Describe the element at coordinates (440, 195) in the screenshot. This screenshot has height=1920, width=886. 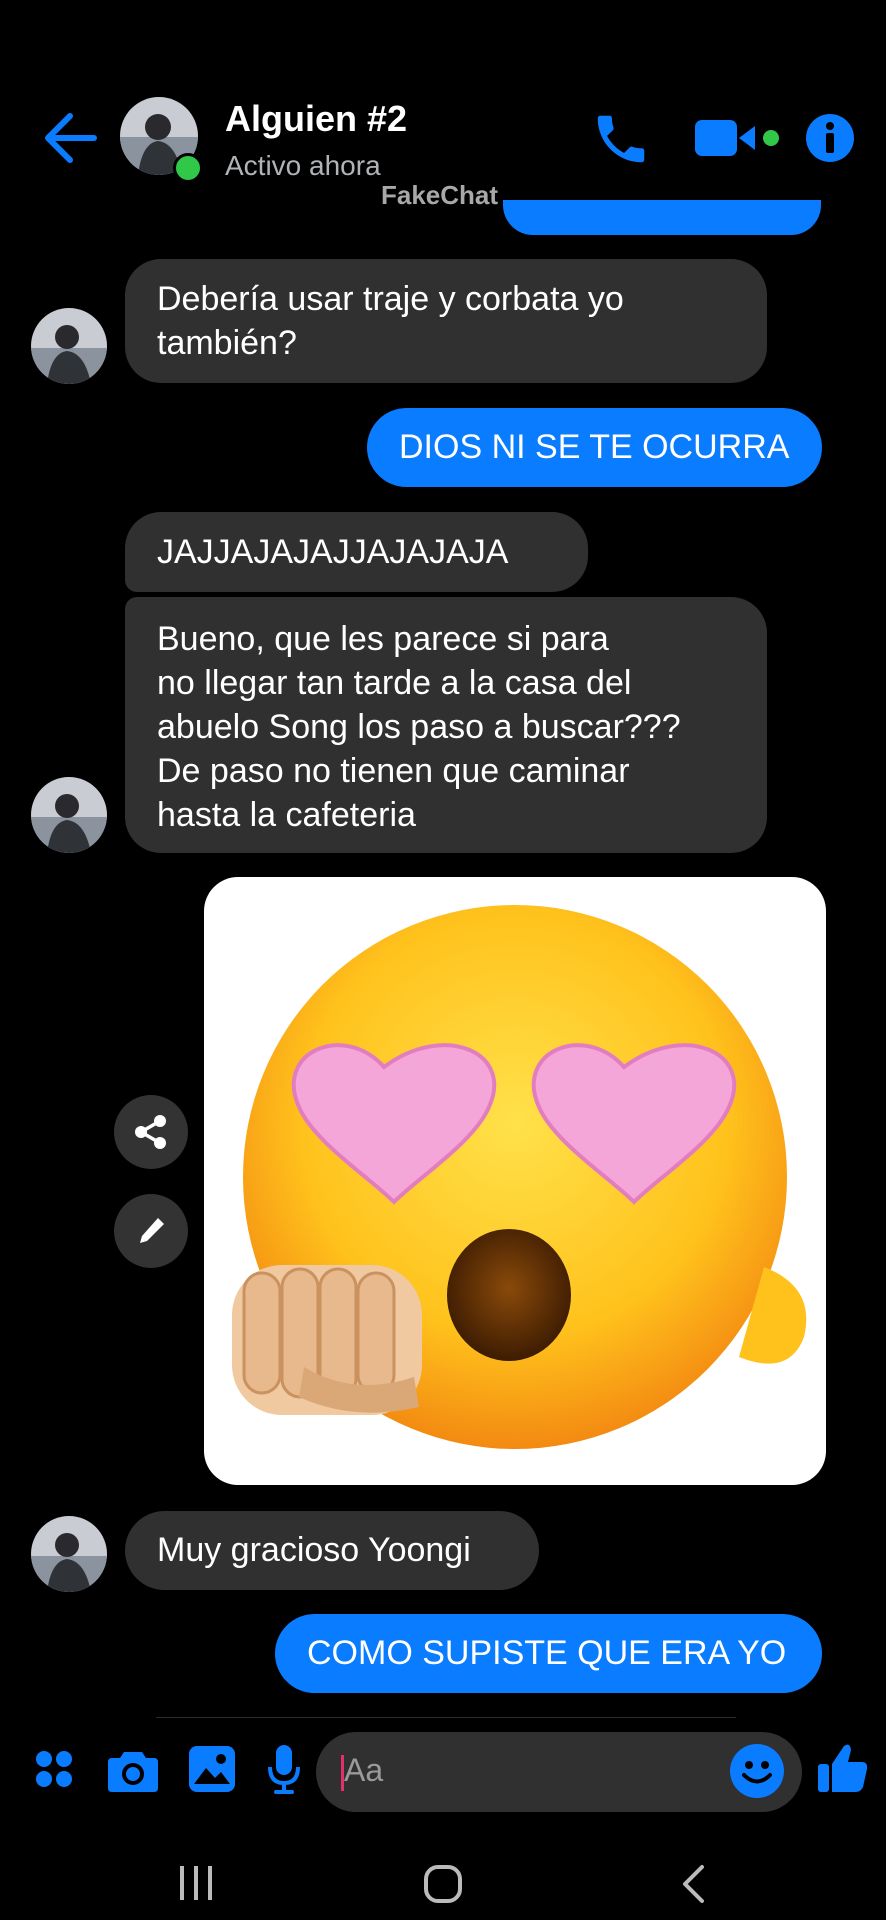
I see `watermark: FakeChat` at that location.